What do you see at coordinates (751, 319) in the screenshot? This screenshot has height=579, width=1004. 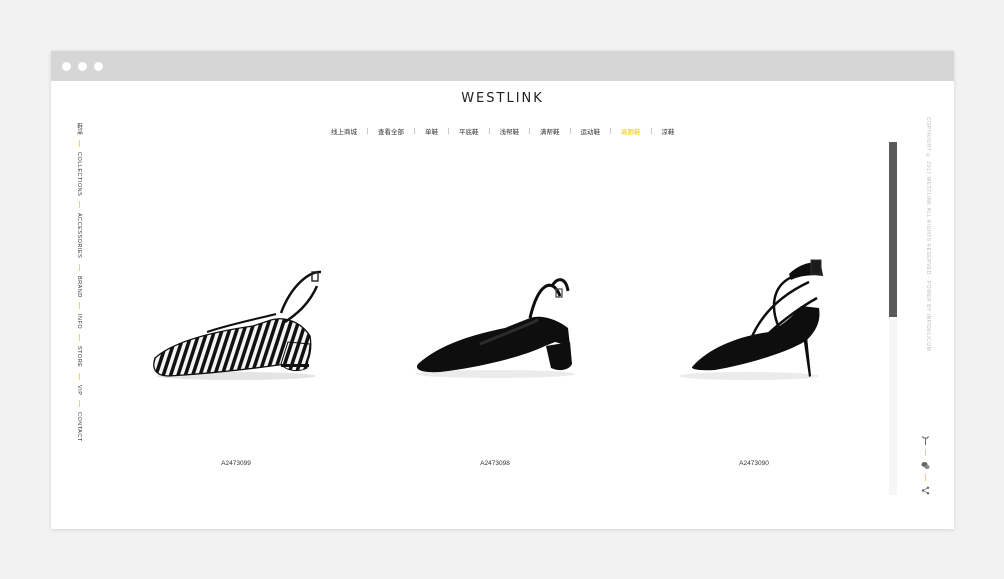 I see `black-strappy-heel-image` at bounding box center [751, 319].